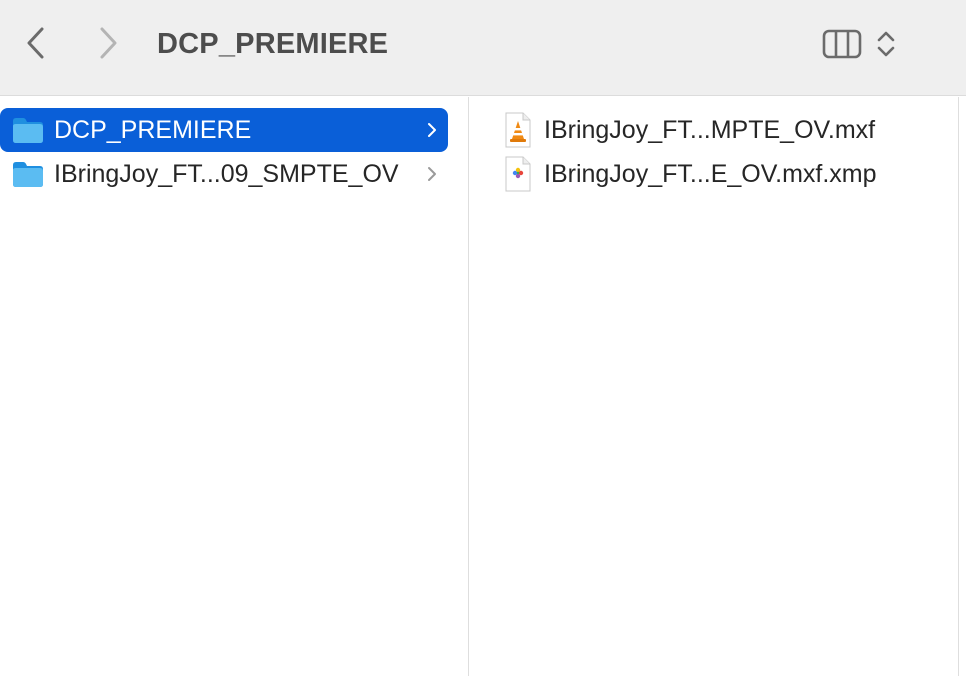 The width and height of the screenshot is (966, 676). I want to click on folder-row-ibringjoy: IBringJoy_FT...09_SMPTE_OV, so click(224, 174).